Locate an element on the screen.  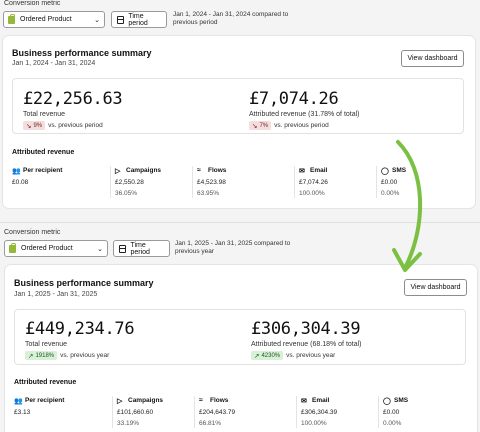
arrow-shaft is located at coordinates (409, 204).